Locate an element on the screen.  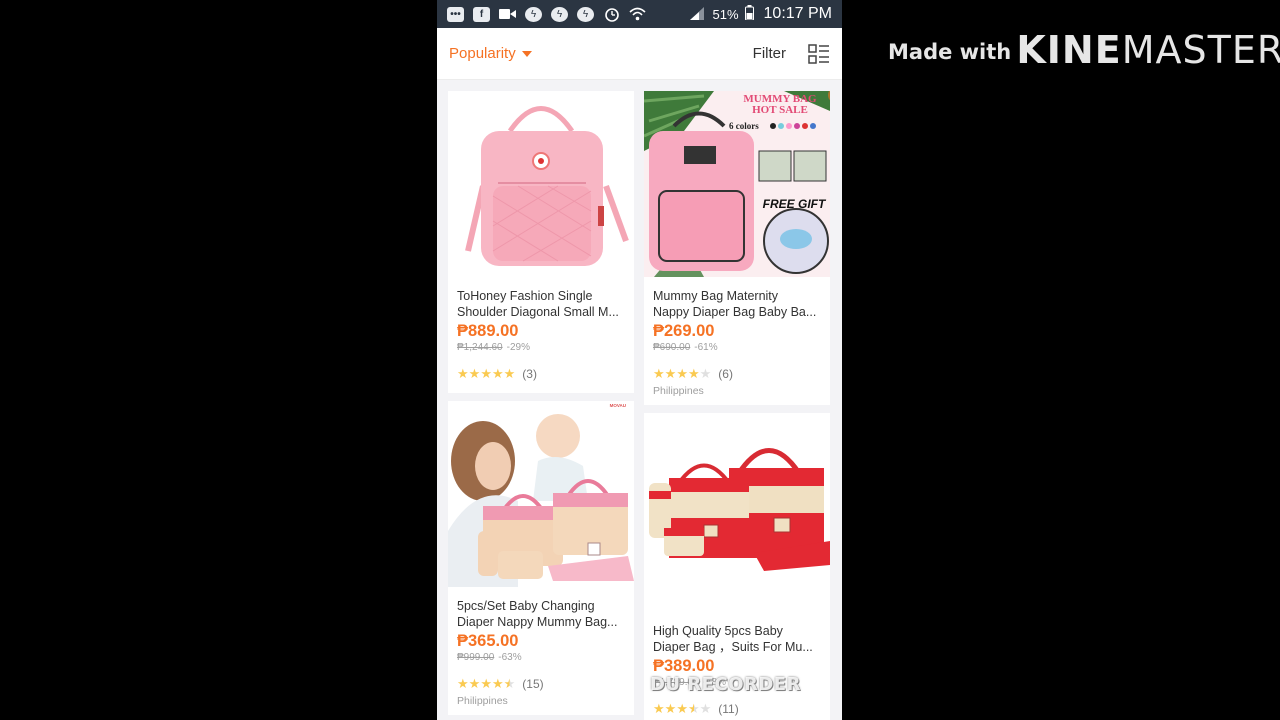
sort-dropdown: Popularity is located at coordinates (490, 53).